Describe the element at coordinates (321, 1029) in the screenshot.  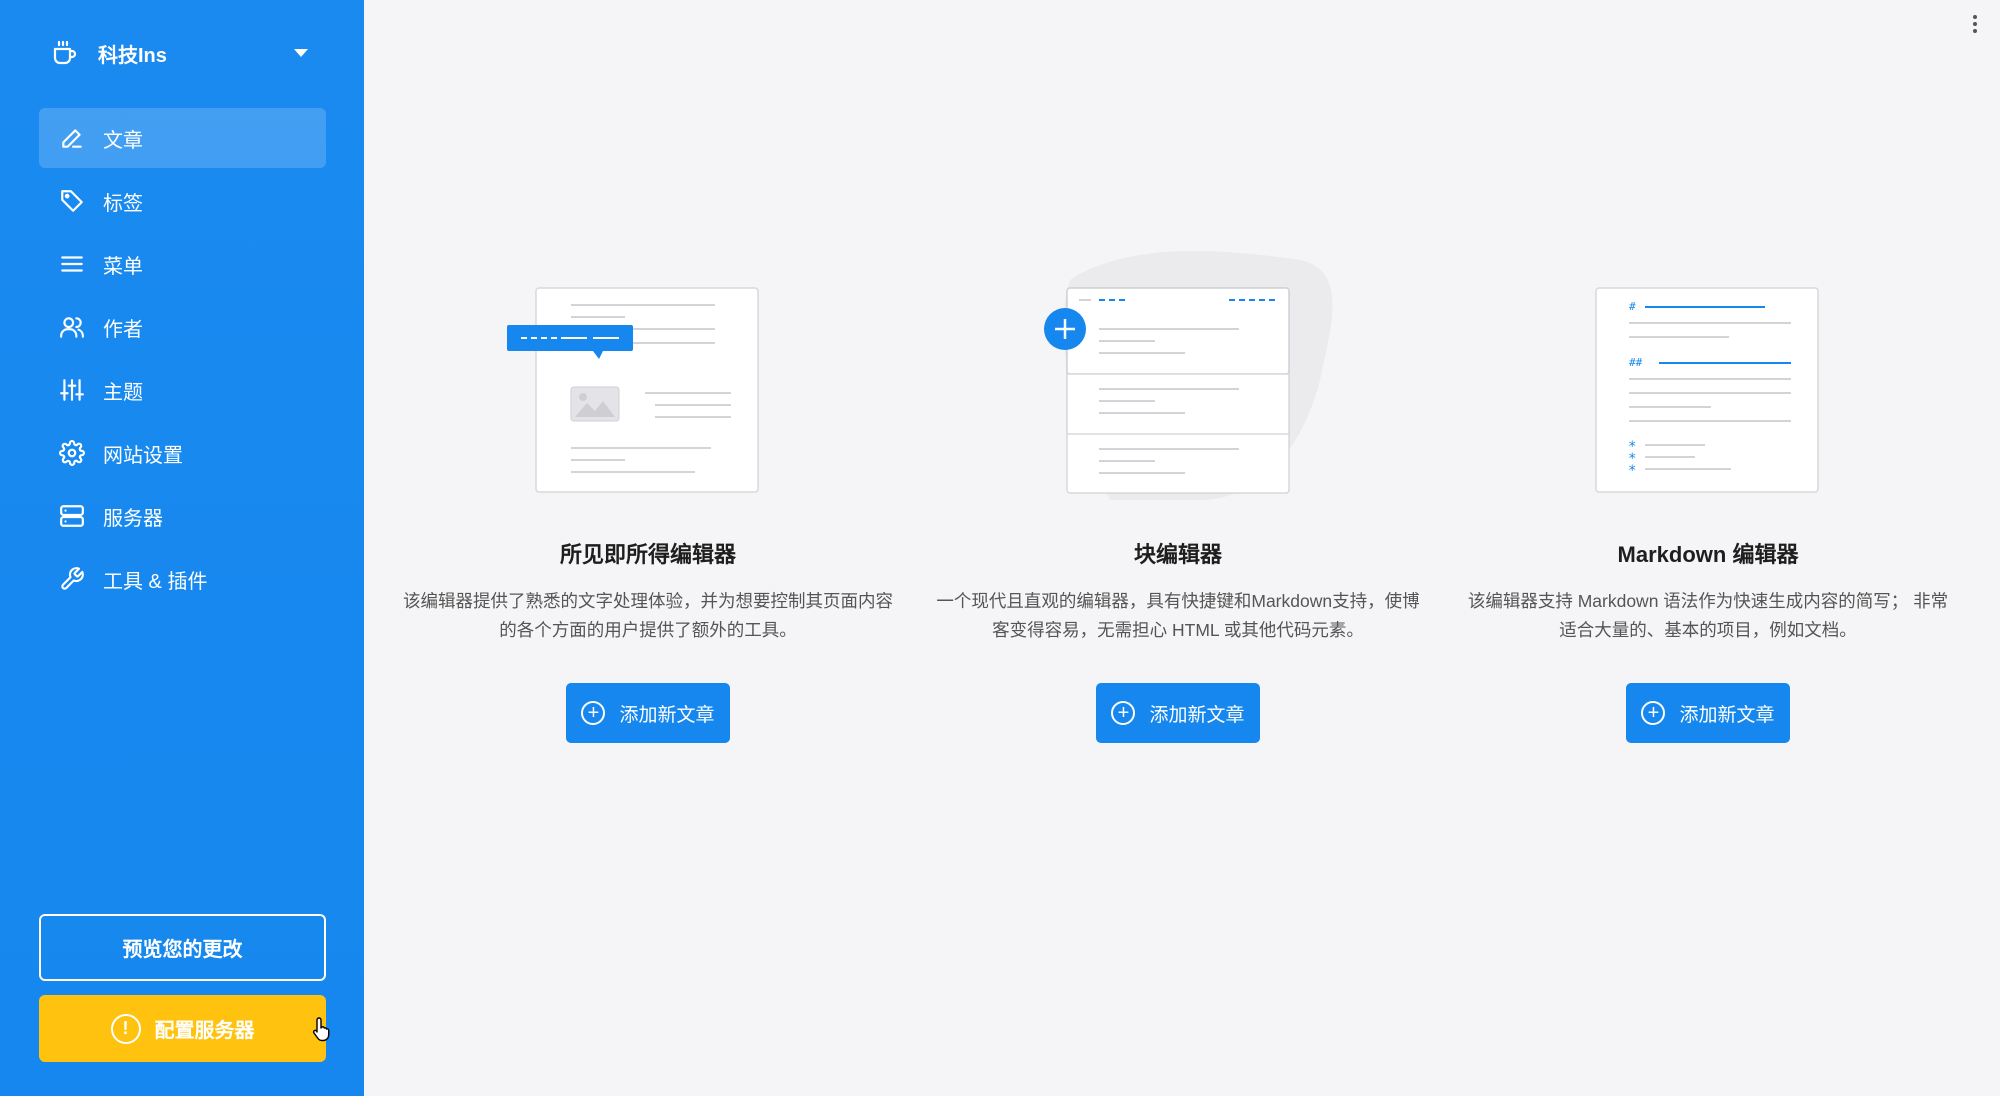
I see `hand-pointer-icon` at that location.